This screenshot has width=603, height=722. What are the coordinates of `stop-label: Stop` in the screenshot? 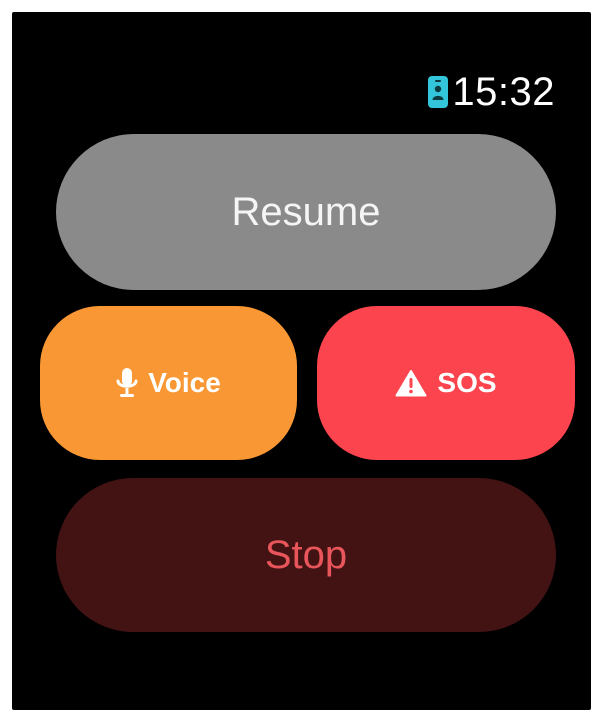 It's located at (306, 554).